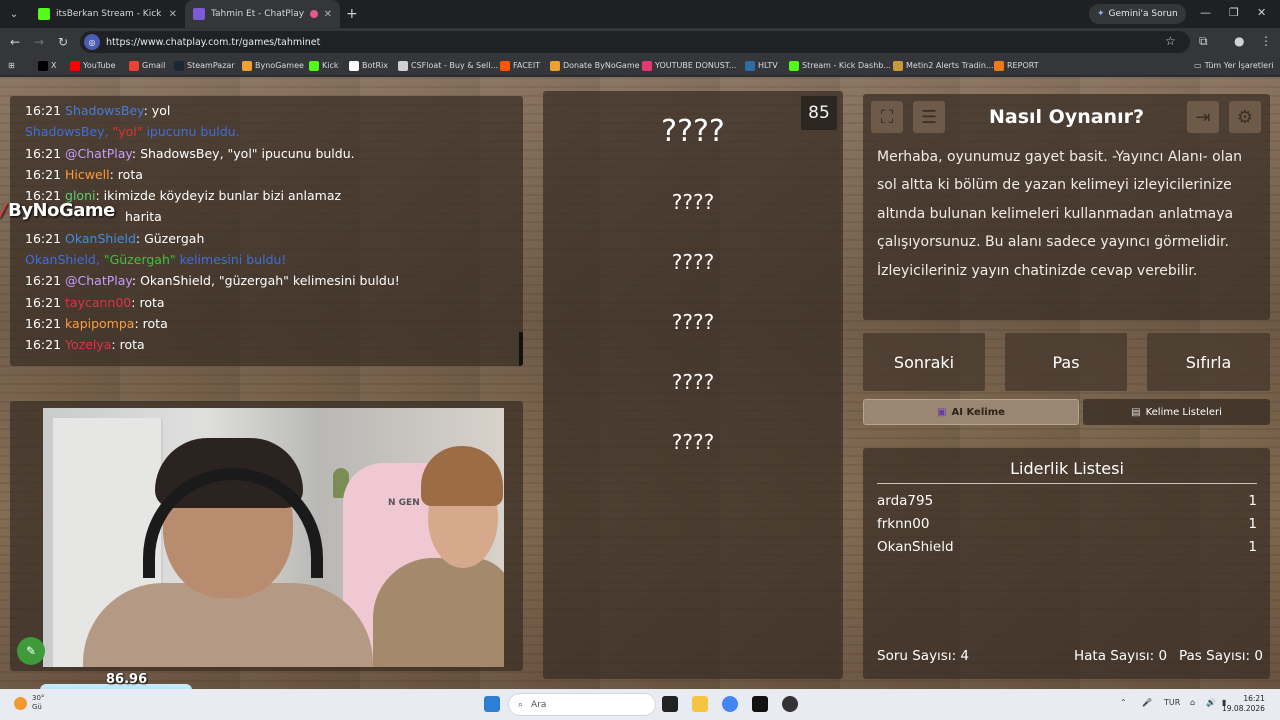  What do you see at coordinates (43, 345) in the screenshot?
I see `chat-time: 16:21` at bounding box center [43, 345].